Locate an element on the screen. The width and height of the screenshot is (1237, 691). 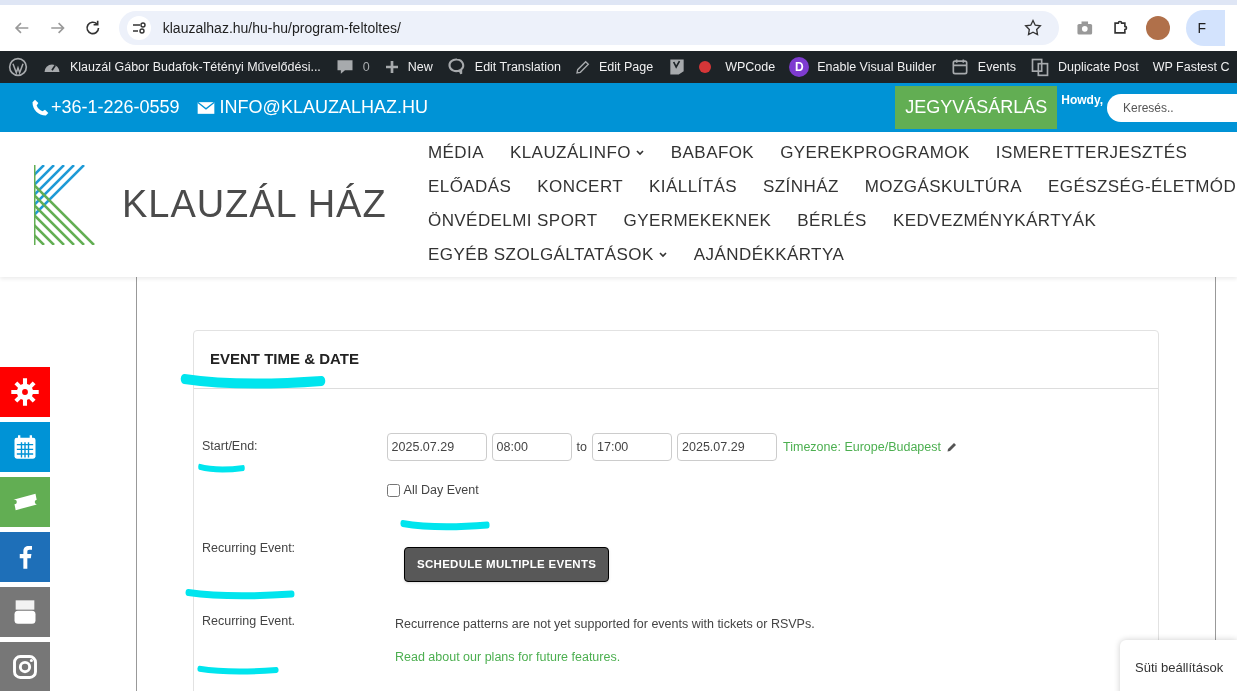
admin-bar-link: Edit Page is located at coordinates (626, 67).